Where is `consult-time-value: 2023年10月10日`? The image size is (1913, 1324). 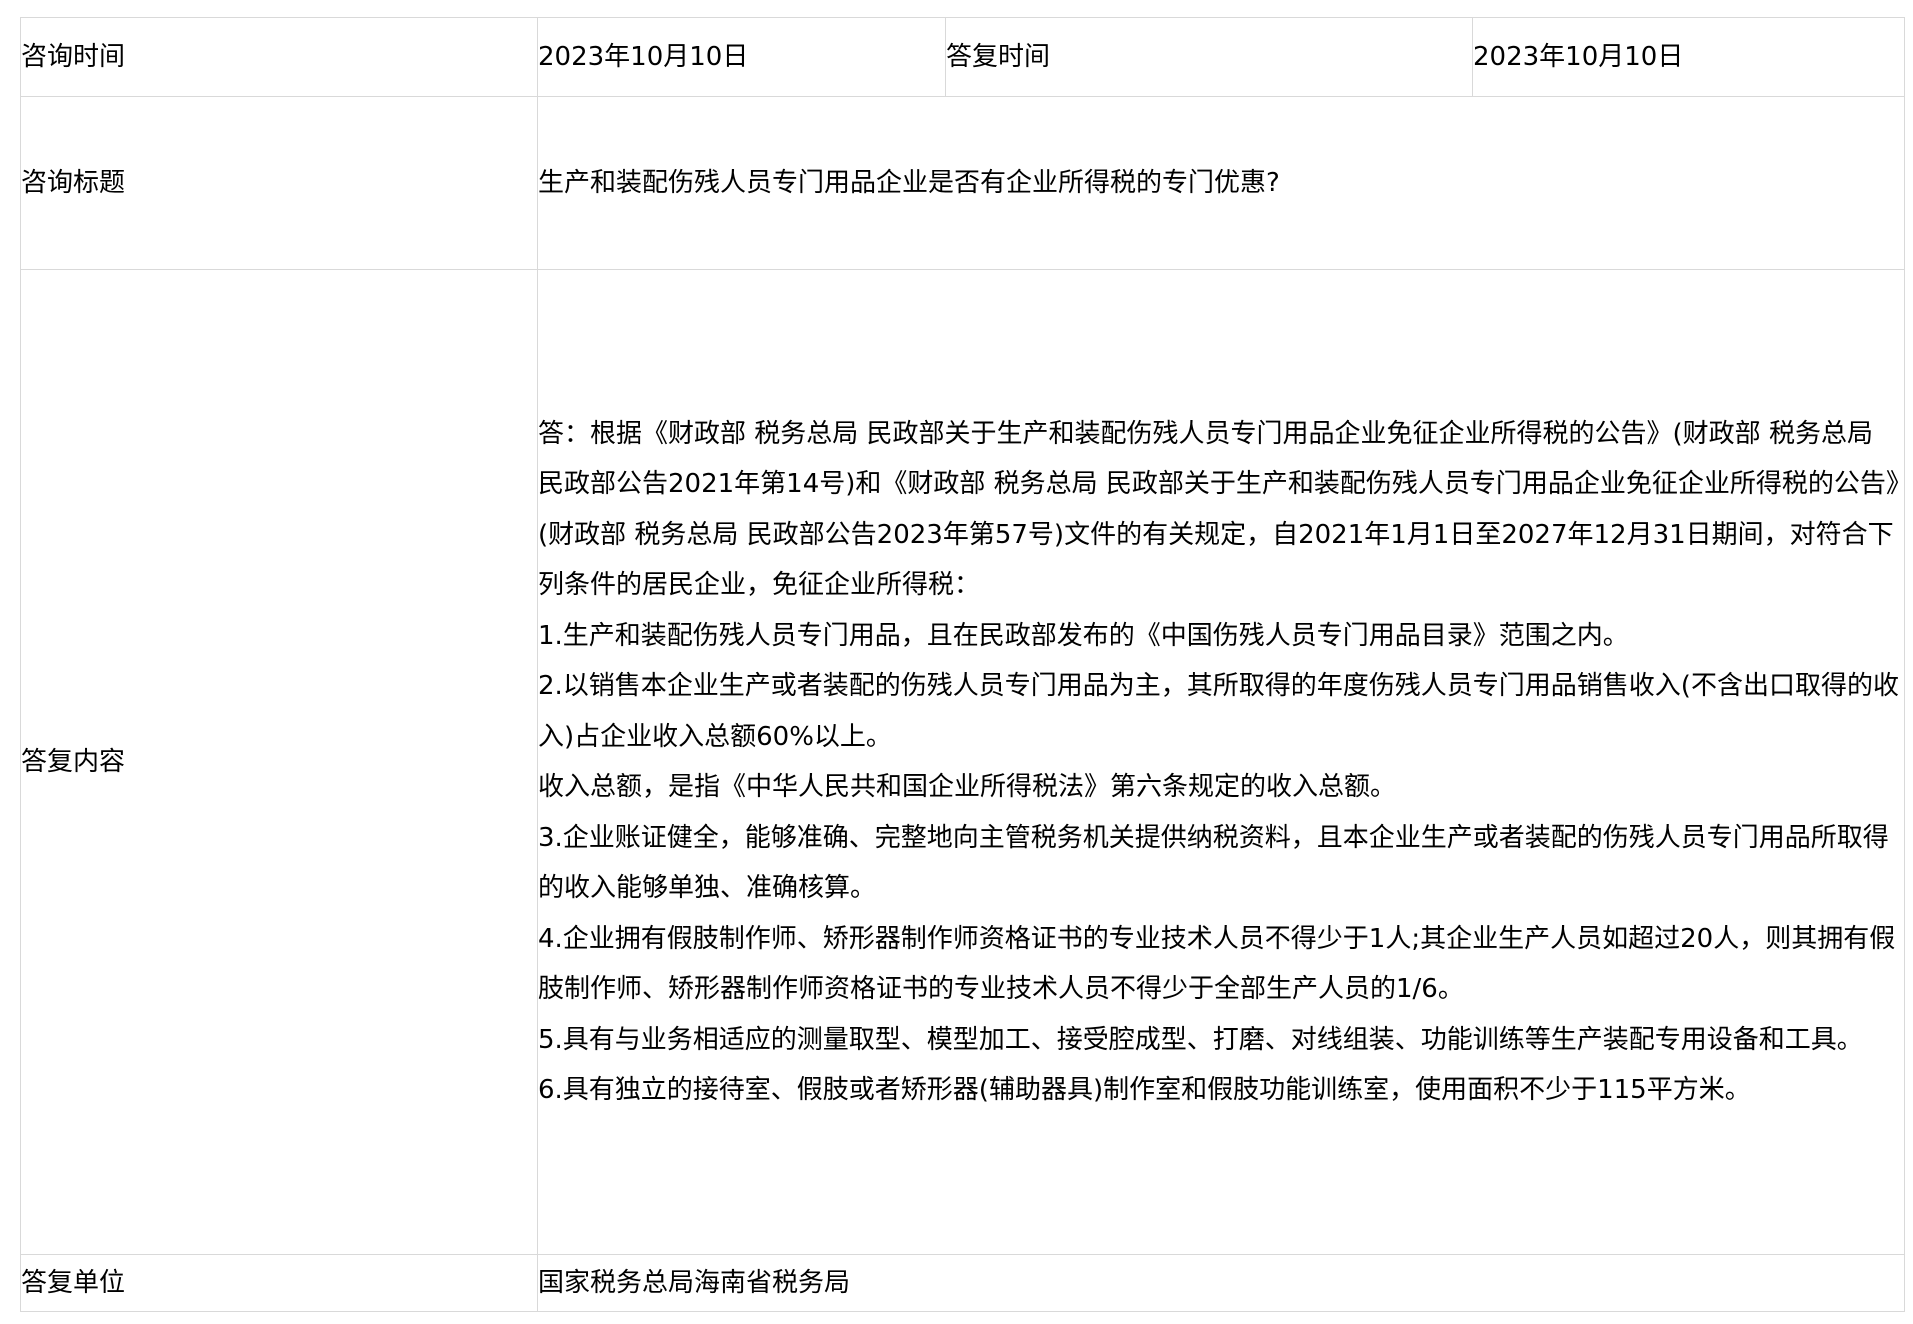
consult-time-value: 2023年10月10日 is located at coordinates (741, 57).